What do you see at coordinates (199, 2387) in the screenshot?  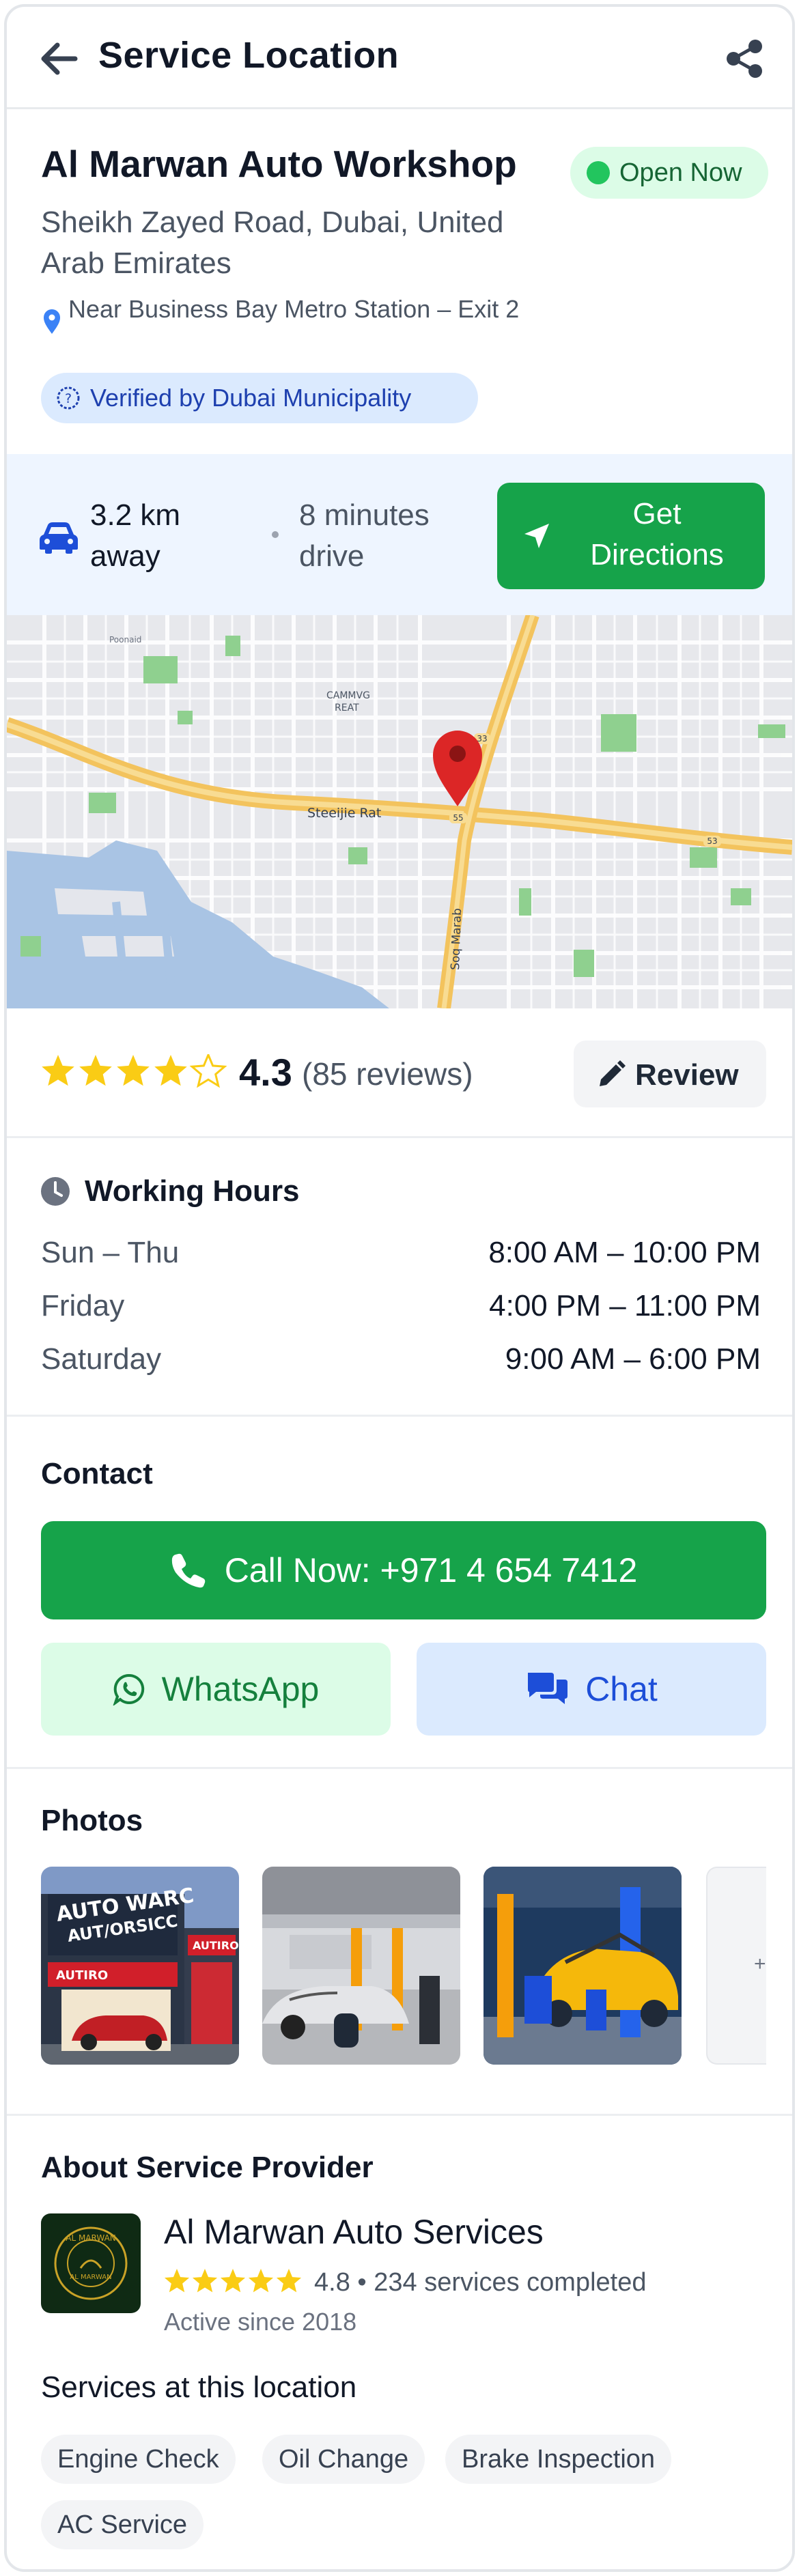 I see `services-title: Services at this location` at bounding box center [199, 2387].